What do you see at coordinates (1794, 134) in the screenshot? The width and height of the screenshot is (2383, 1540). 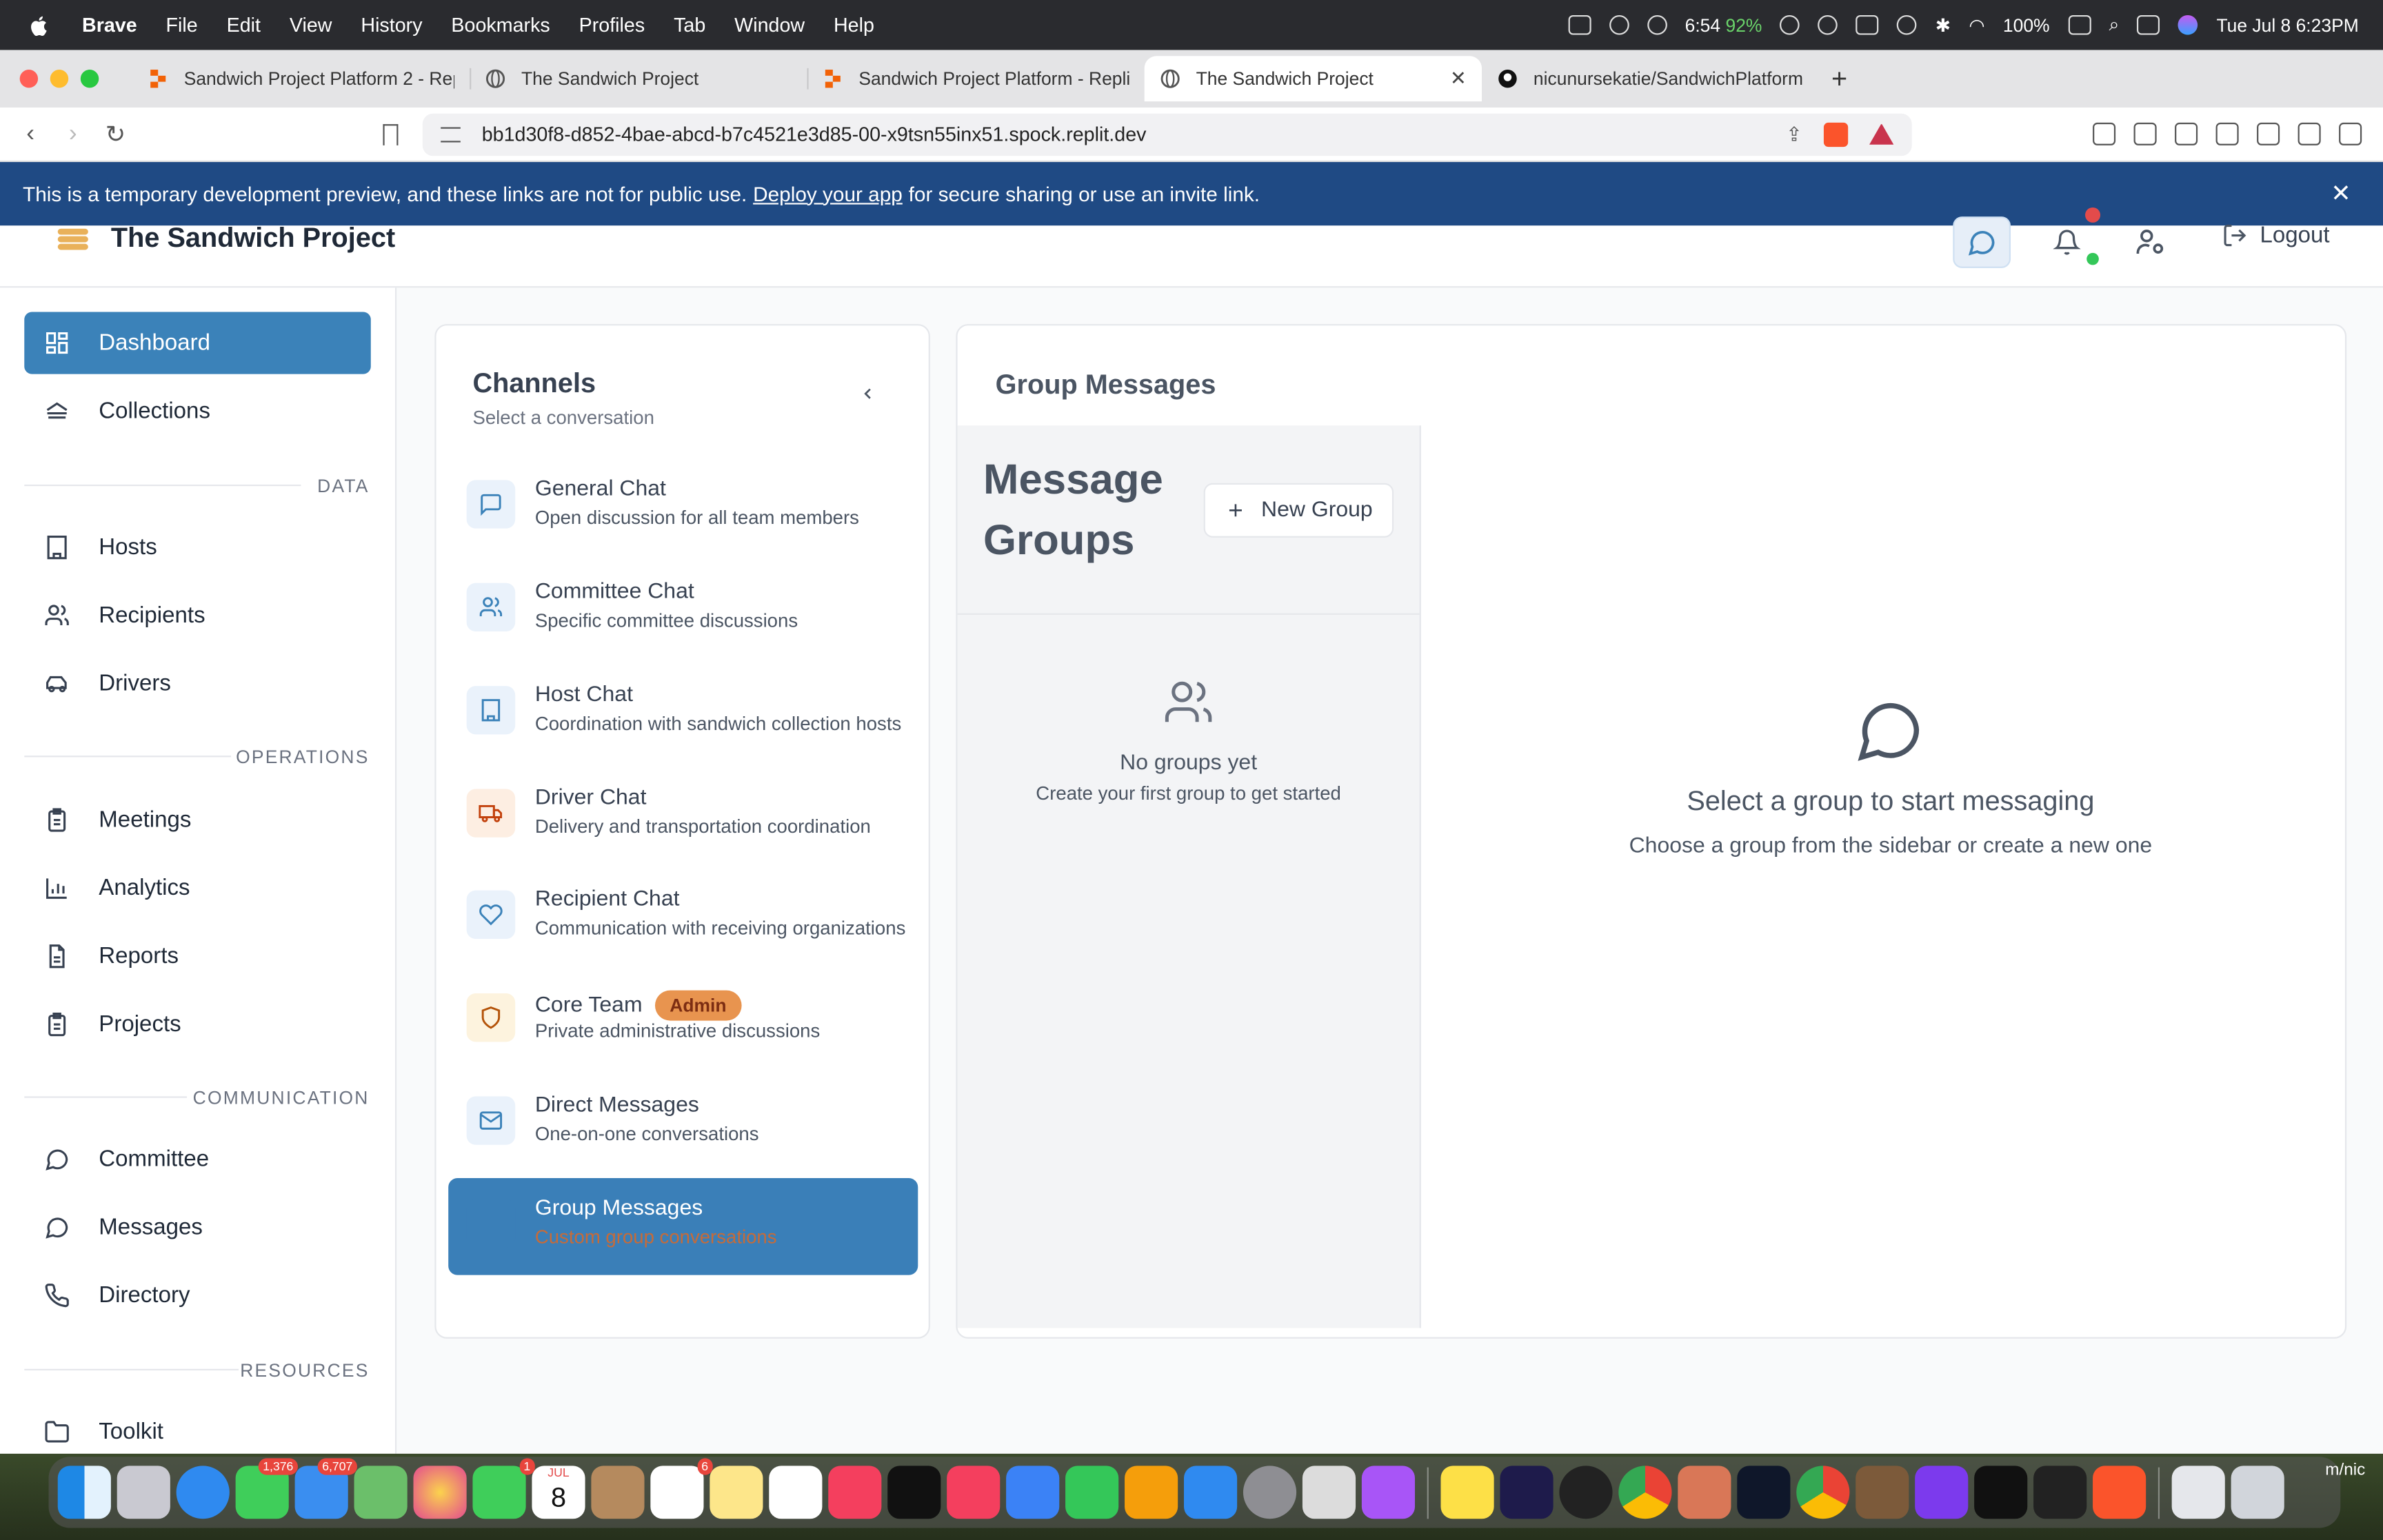 I see `share-icon: ⇪` at bounding box center [1794, 134].